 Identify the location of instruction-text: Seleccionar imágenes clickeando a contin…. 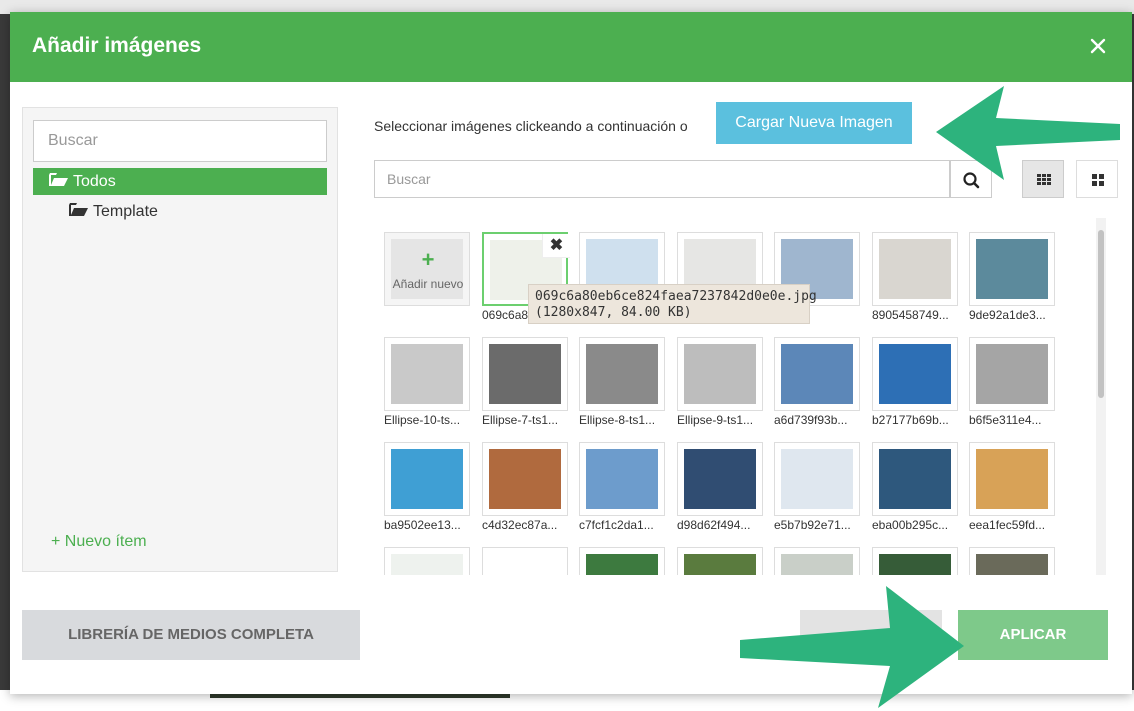
(531, 126).